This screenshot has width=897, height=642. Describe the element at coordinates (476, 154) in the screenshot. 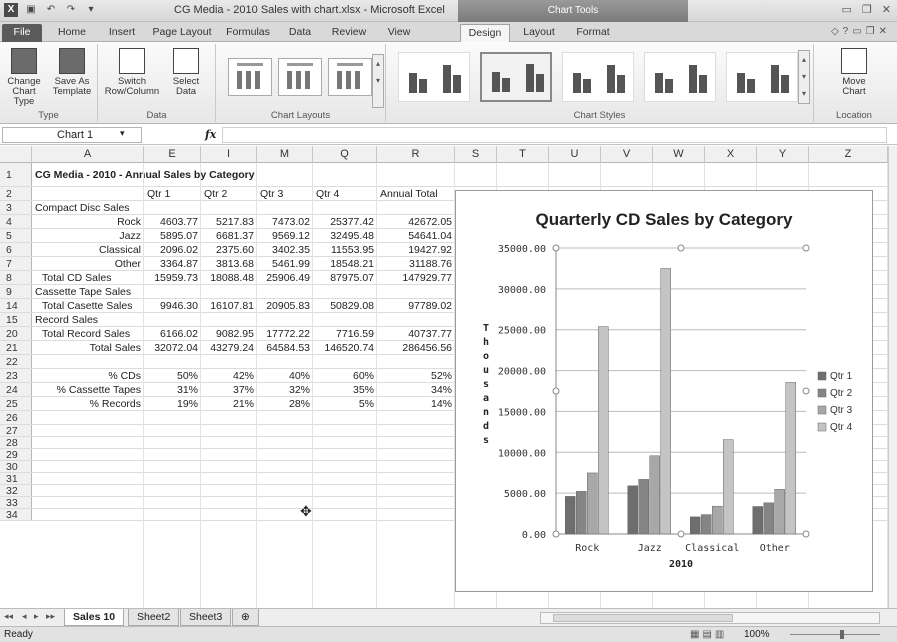

I see `column-header-s: S` at that location.